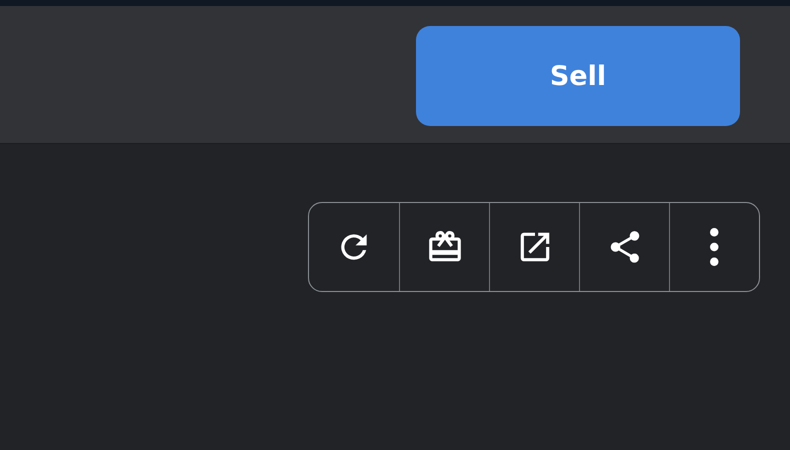 The image size is (790, 450). I want to click on more-icon, so click(714, 247).